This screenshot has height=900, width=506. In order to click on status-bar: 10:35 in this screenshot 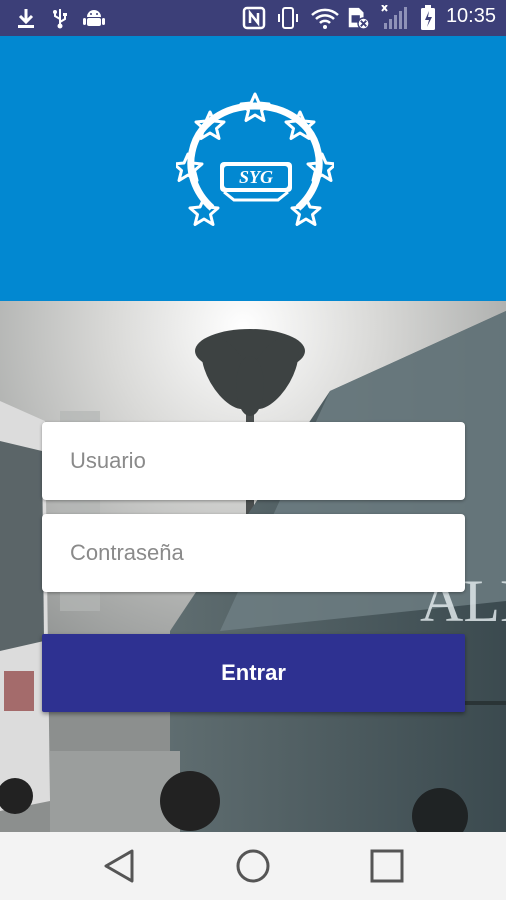, I will do `click(253, 18)`.